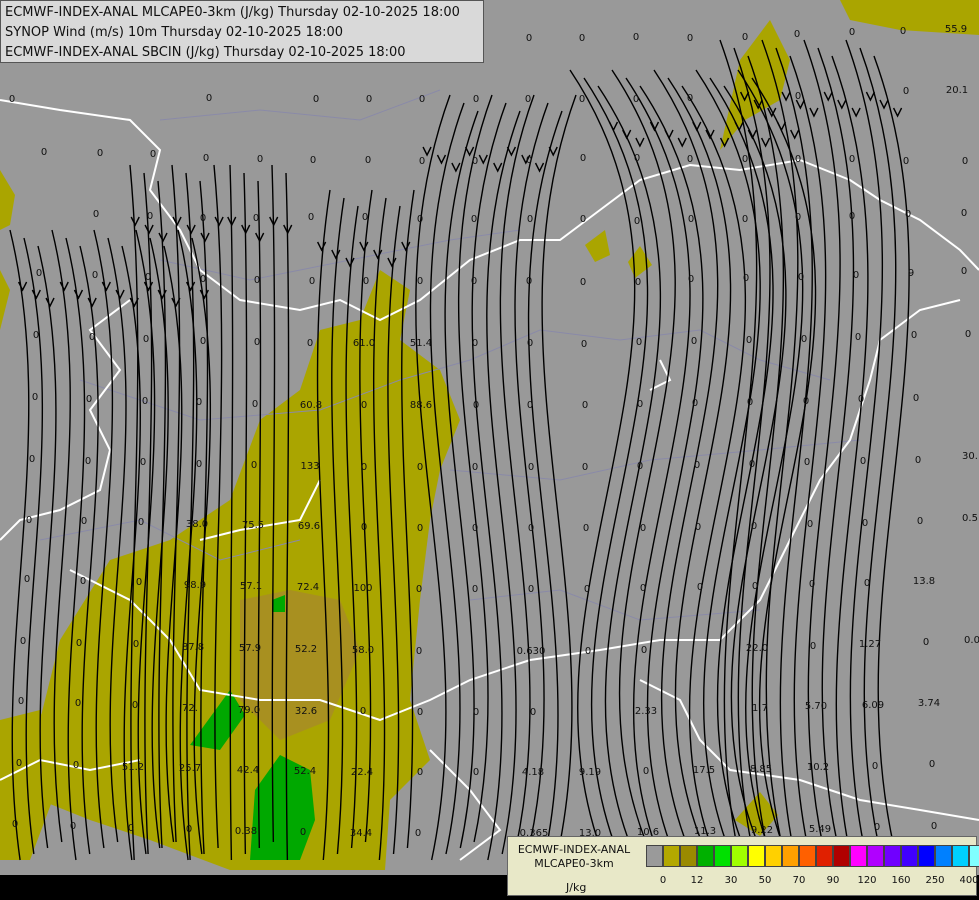  Describe the element at coordinates (421, 343) in the screenshot. I see `value-label: 51.4` at that location.